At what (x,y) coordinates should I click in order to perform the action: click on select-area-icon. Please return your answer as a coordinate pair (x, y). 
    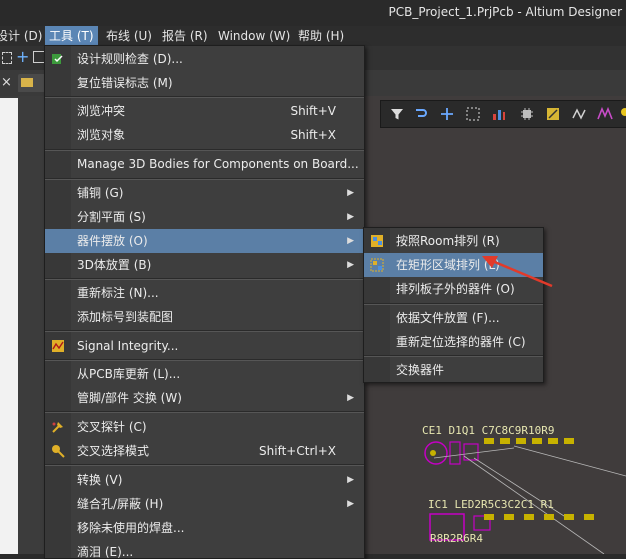
    Looking at the image, I should click on (473, 114).